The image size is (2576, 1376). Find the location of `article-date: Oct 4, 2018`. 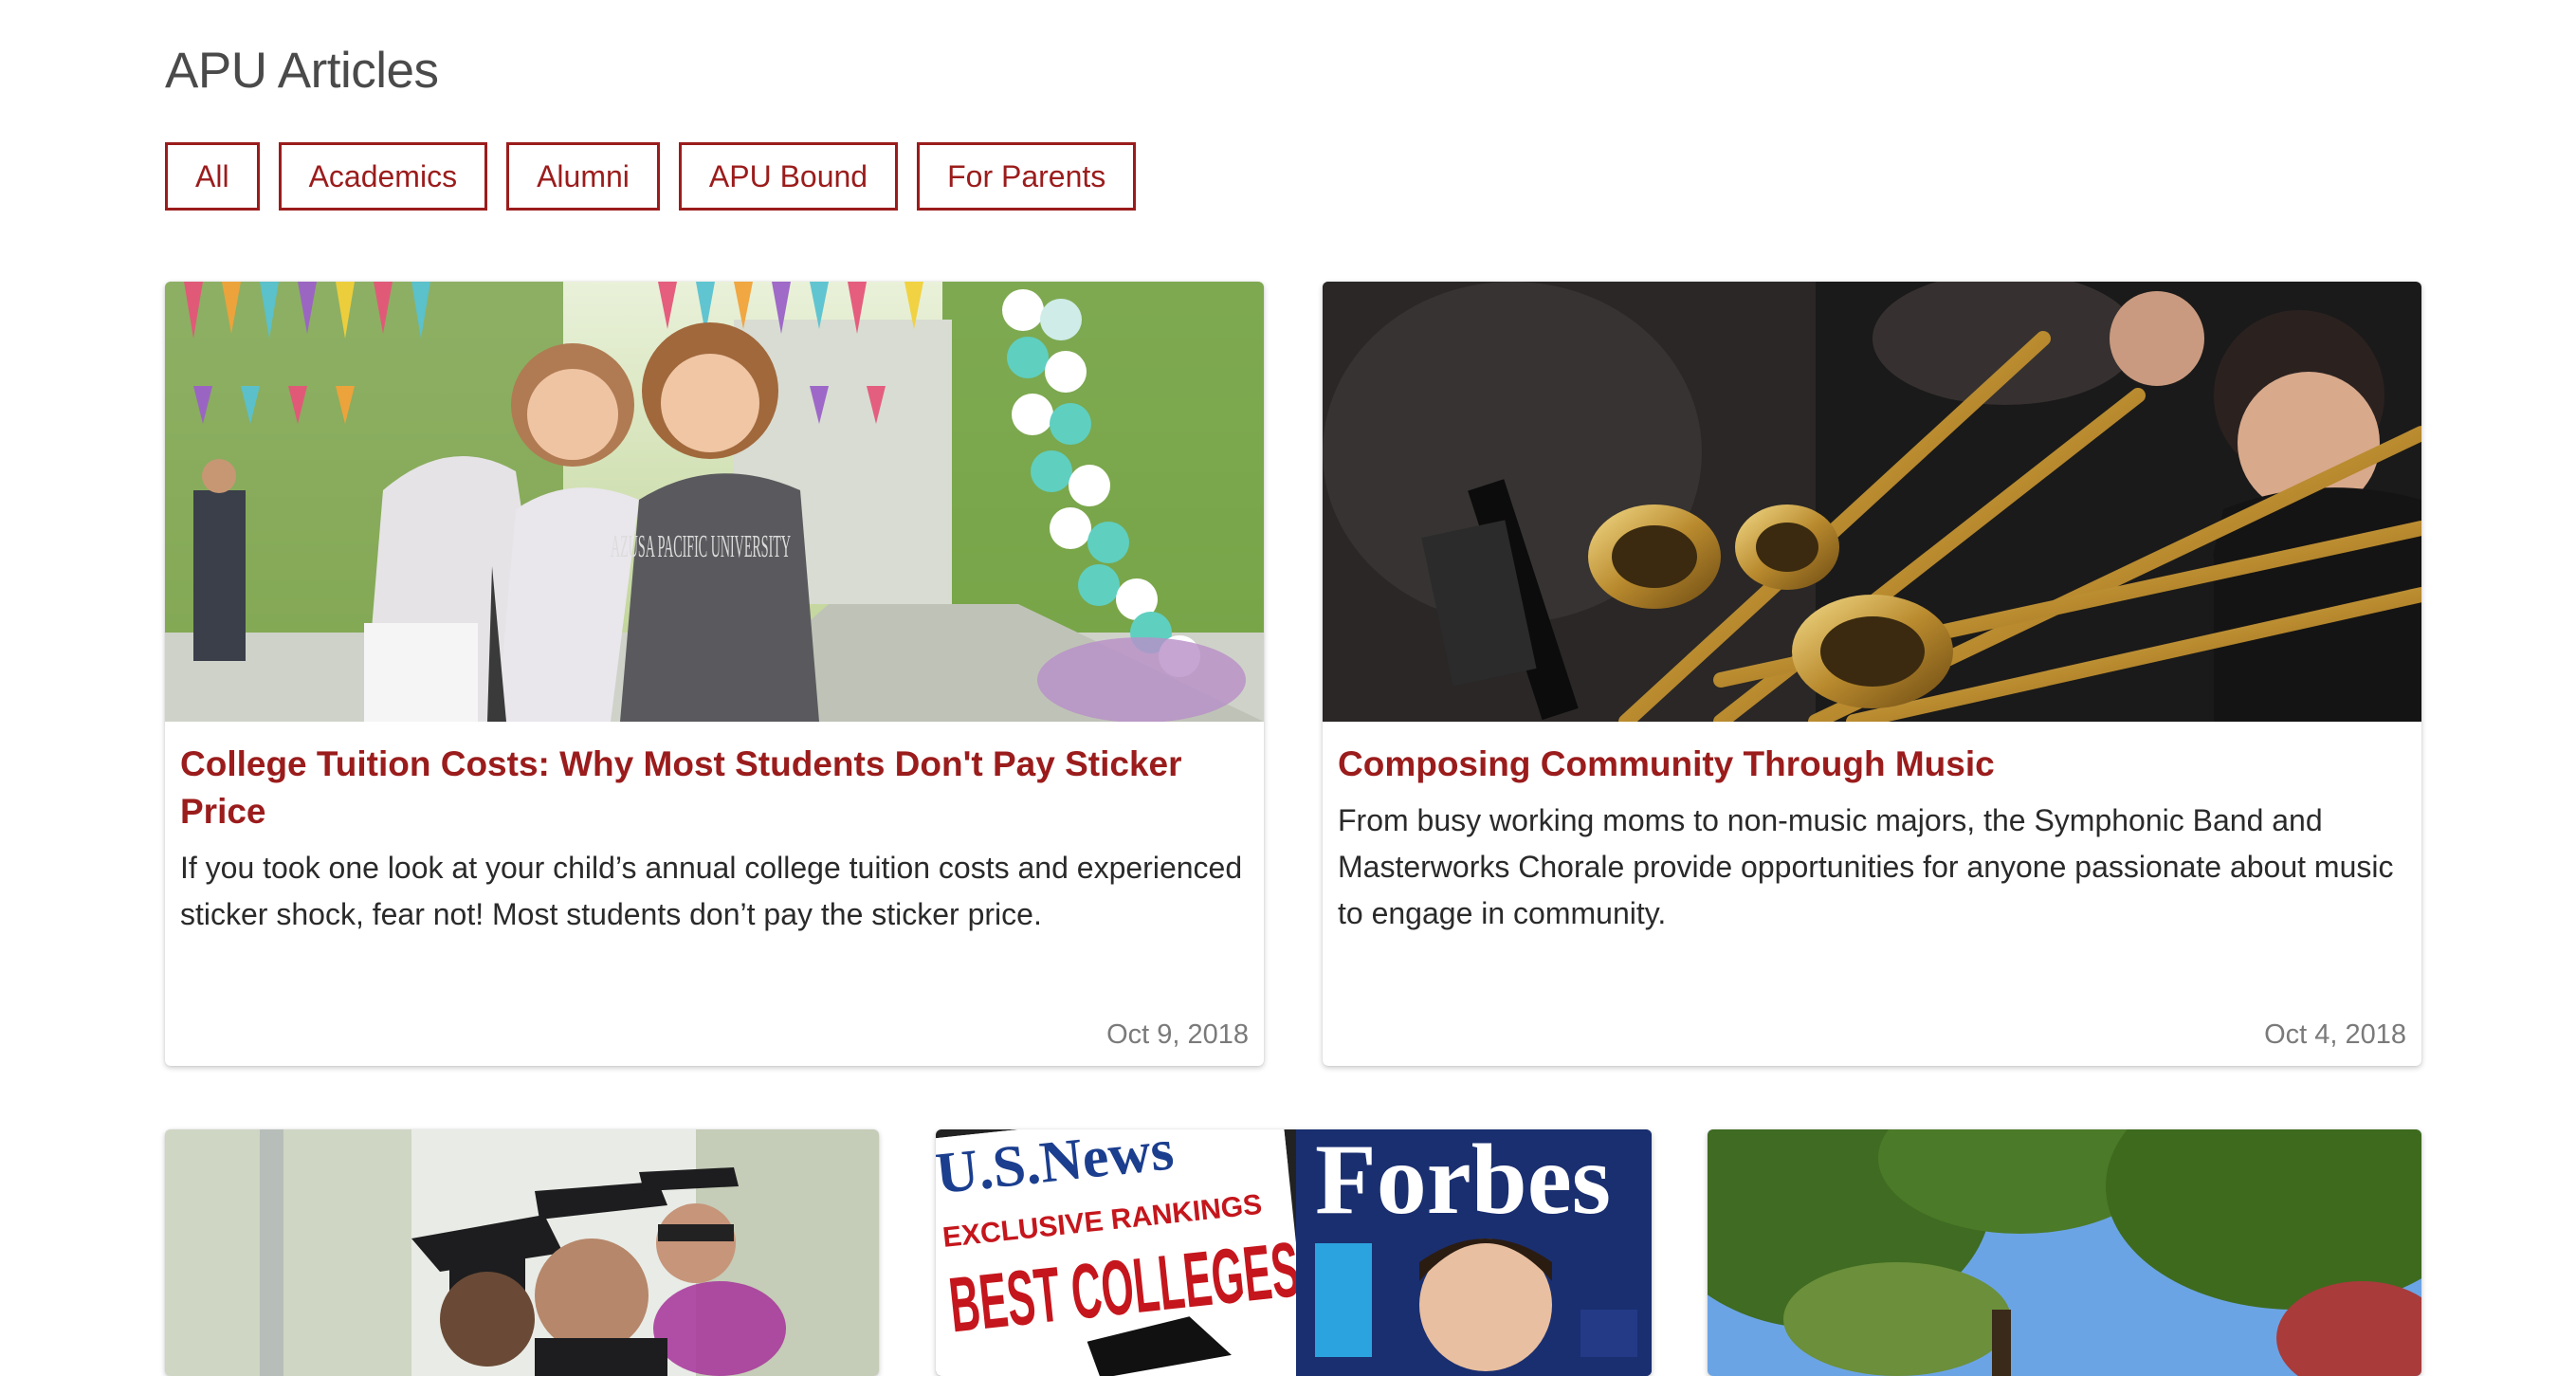

article-date: Oct 4, 2018 is located at coordinates (2335, 1035).